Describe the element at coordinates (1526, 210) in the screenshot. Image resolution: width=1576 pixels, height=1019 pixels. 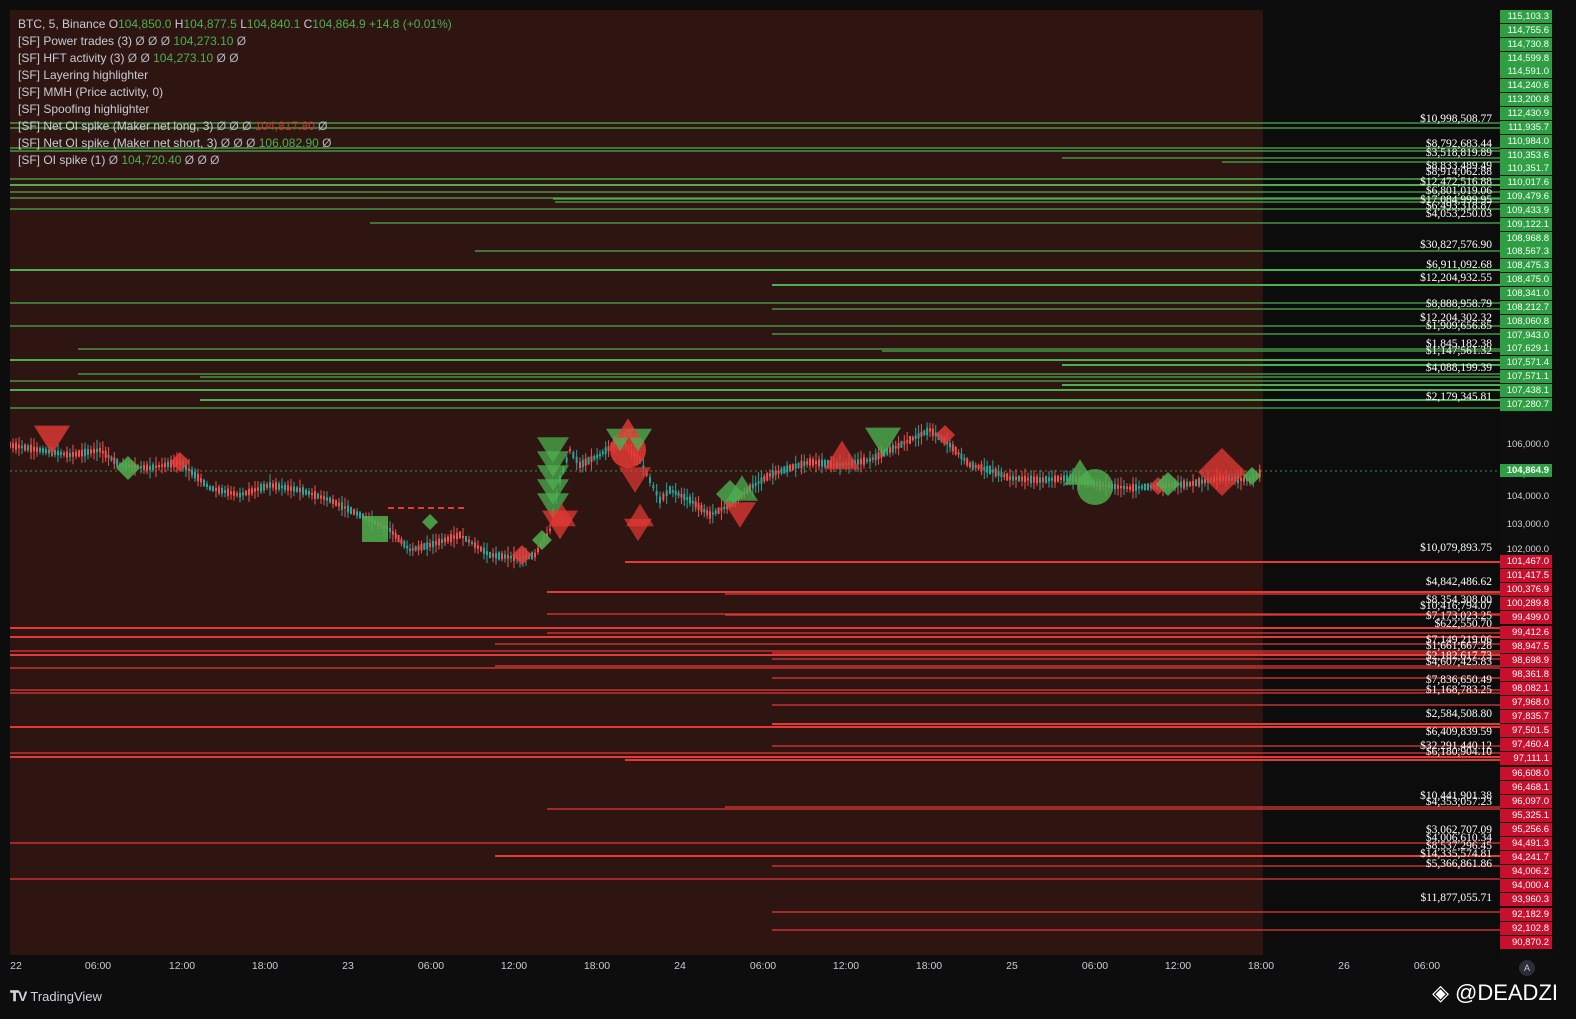
I see `resistance-price-tag: 109,433.9` at that location.